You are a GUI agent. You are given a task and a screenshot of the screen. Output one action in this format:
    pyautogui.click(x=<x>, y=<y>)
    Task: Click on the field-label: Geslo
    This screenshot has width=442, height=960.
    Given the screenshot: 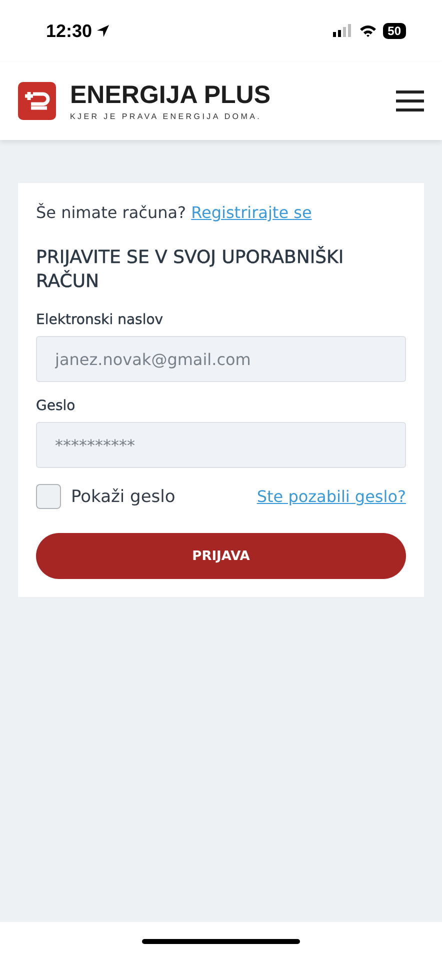 What is the action you would take?
    pyautogui.click(x=56, y=406)
    